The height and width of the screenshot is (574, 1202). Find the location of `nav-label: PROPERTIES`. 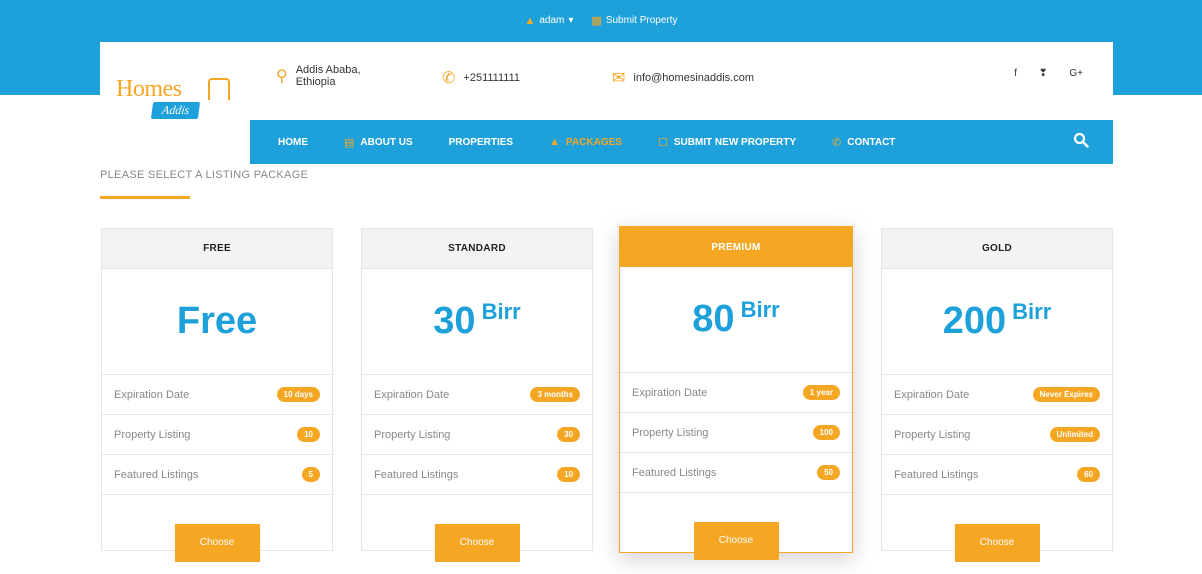

nav-label: PROPERTIES is located at coordinates (481, 142).